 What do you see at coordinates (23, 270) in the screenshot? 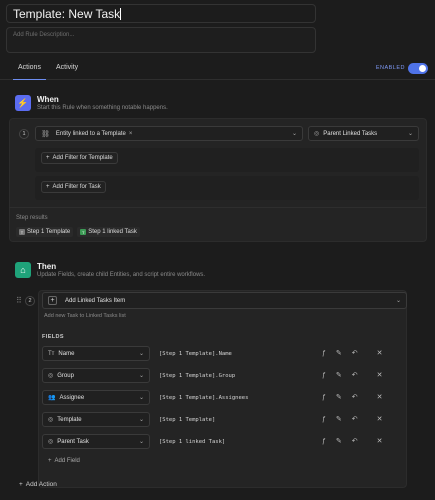
I see `robot-icon: ⌂` at bounding box center [23, 270].